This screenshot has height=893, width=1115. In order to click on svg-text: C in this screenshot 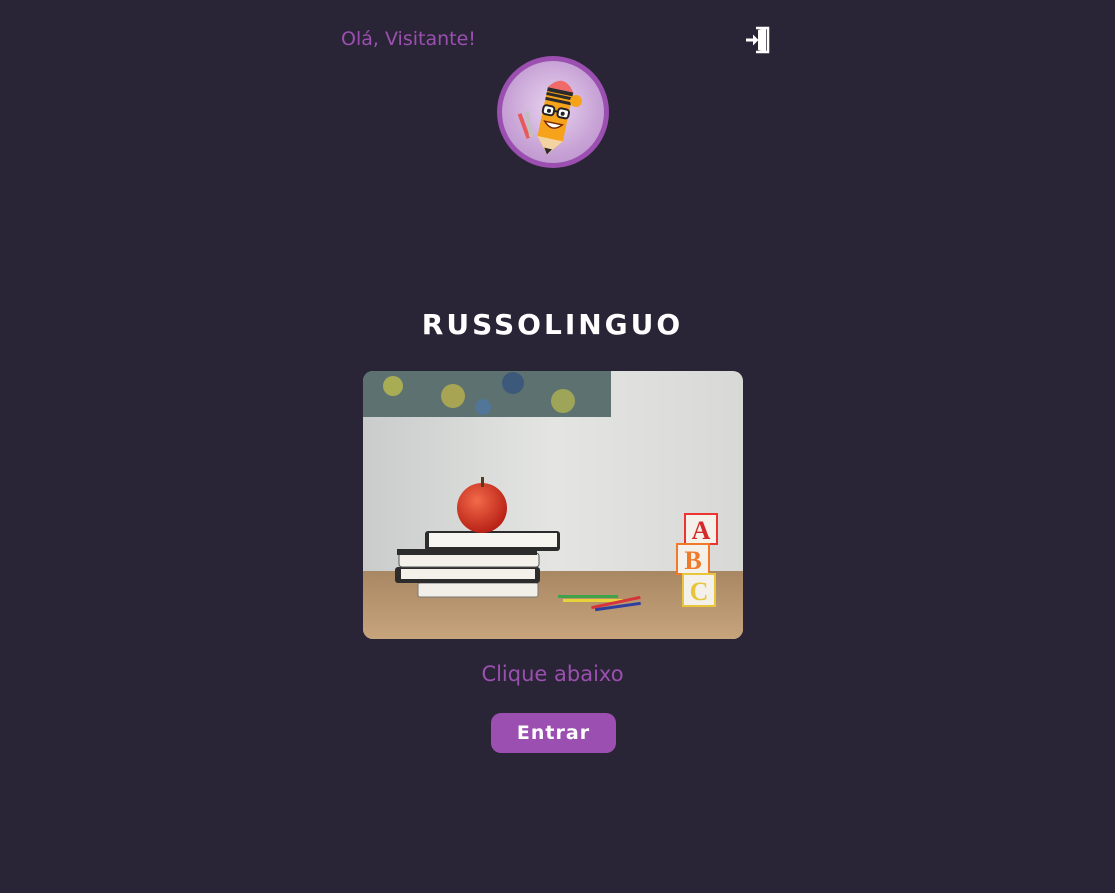, I will do `click(699, 591)`.